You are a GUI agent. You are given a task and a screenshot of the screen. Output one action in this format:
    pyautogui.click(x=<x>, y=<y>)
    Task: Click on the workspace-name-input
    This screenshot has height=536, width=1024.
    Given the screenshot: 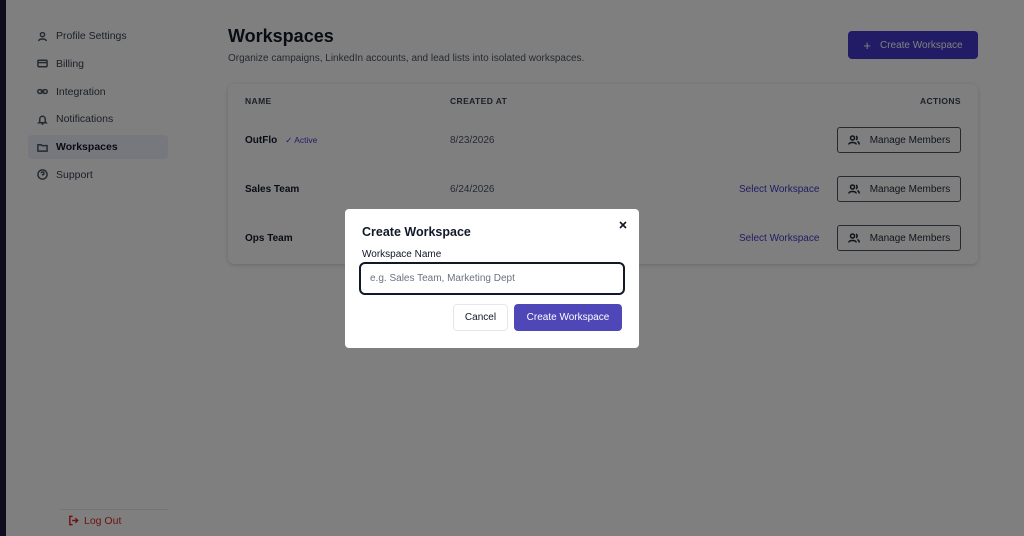 What is the action you would take?
    pyautogui.click(x=492, y=278)
    